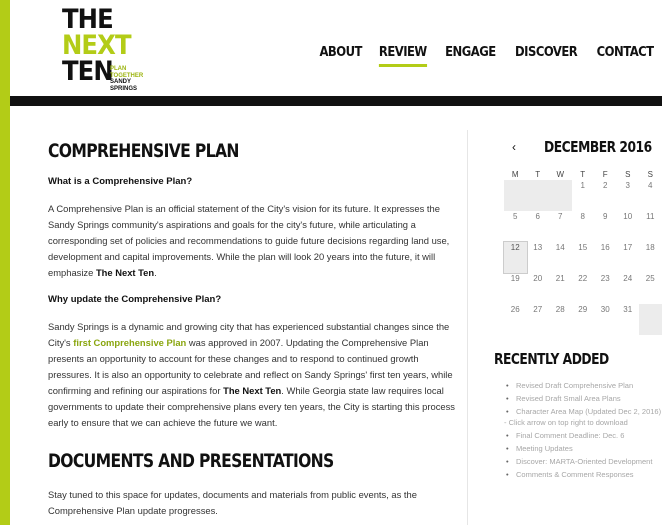  What do you see at coordinates (560, 288) in the screenshot?
I see `calendar-day: 21` at bounding box center [560, 288].